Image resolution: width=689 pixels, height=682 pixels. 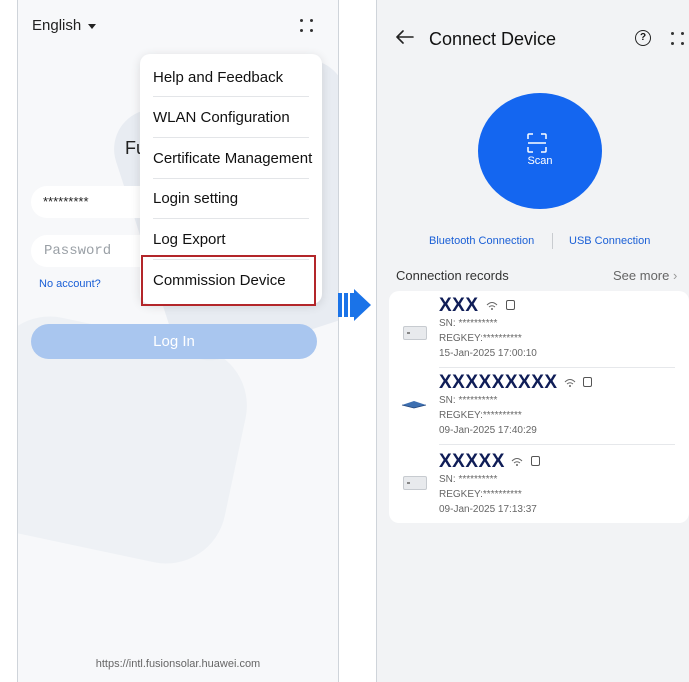 I want to click on register-link: No account?, so click(x=70, y=284).